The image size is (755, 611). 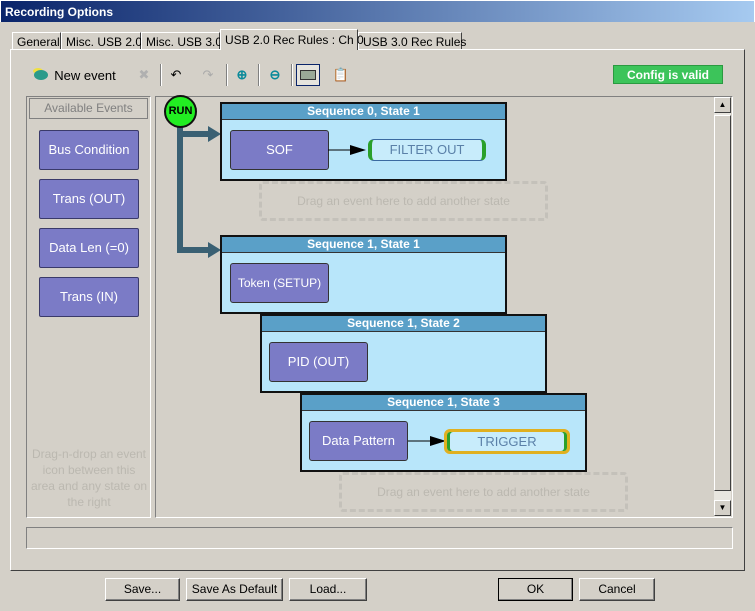 I want to click on state-title: Sequence 0, State 1, so click(x=363, y=112).